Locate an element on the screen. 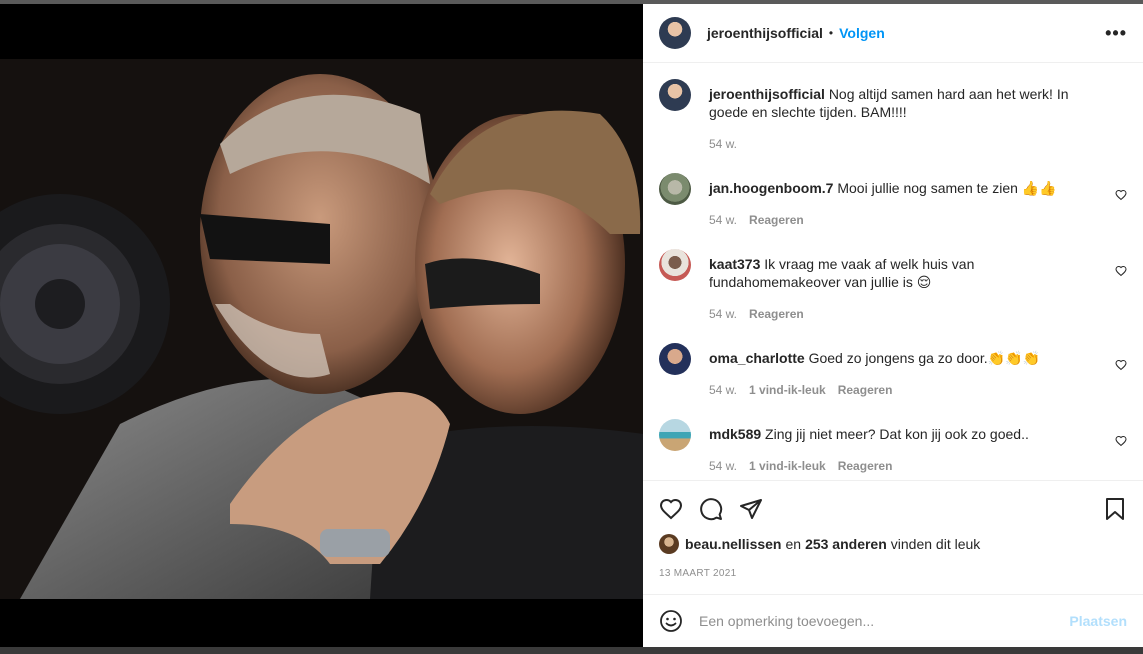  caption-username: jeroenthijsofficial is located at coordinates (767, 94).